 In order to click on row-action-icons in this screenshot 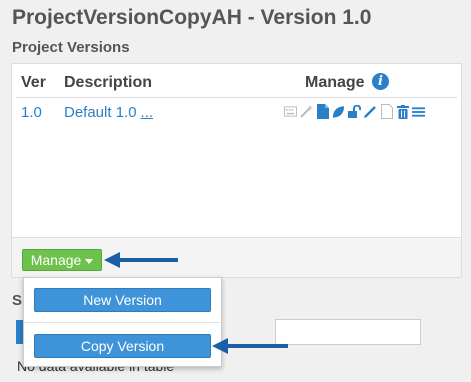, I will do `click(354, 111)`.